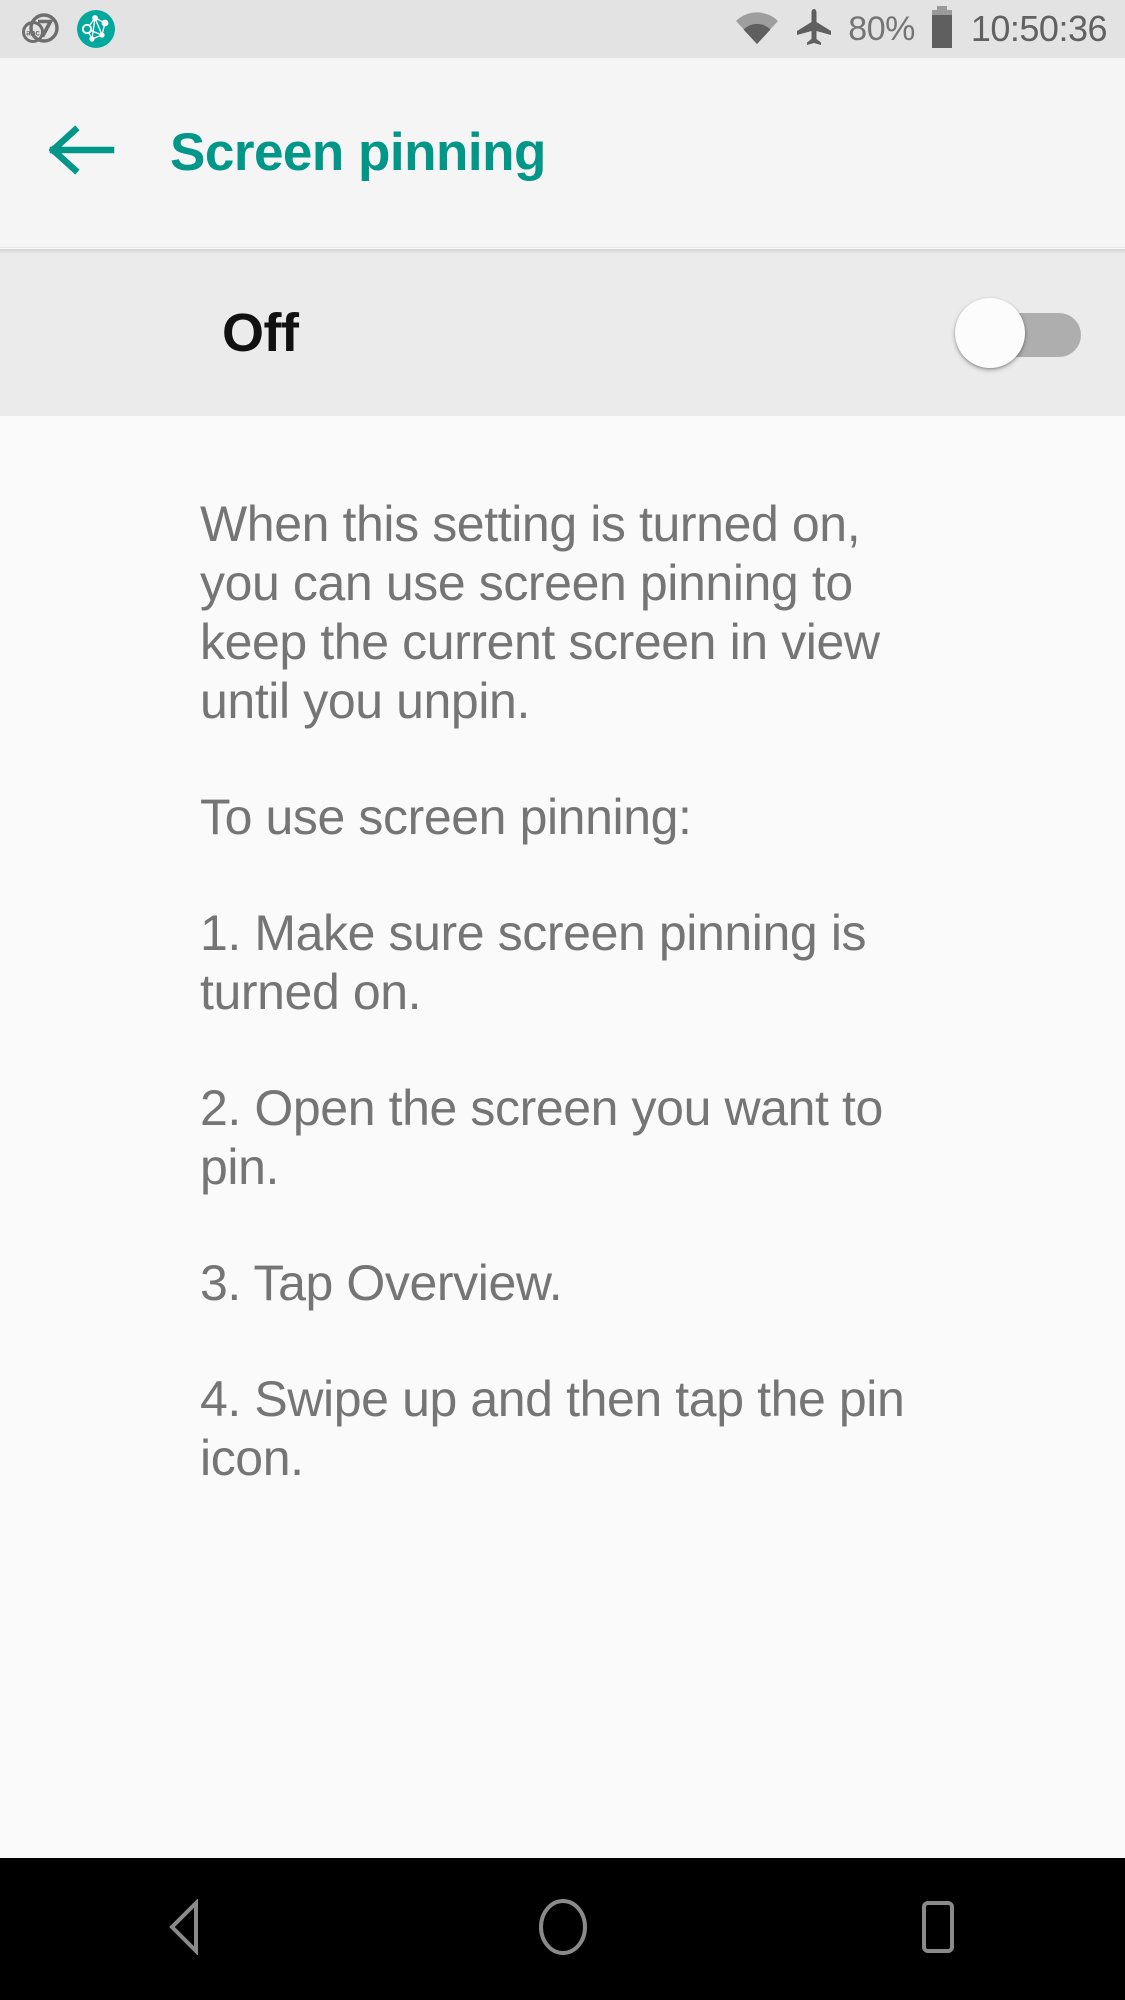 This screenshot has height=2000, width=1125. Describe the element at coordinates (541, 1137) in the screenshot. I see `step-2: 2. Open the screen you want to pin.` at that location.